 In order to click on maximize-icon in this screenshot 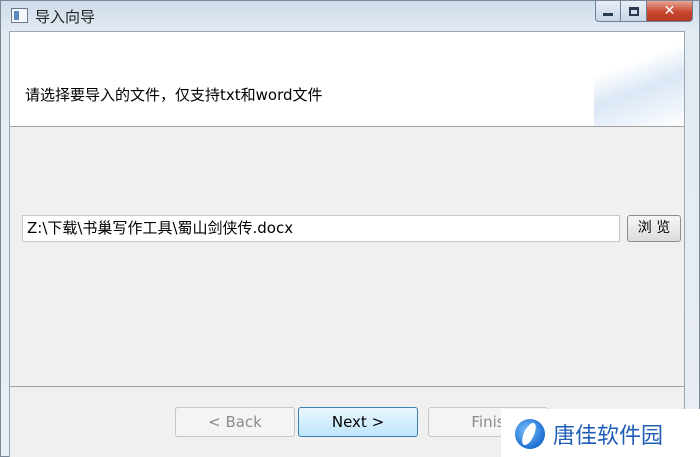, I will do `click(633, 11)`.